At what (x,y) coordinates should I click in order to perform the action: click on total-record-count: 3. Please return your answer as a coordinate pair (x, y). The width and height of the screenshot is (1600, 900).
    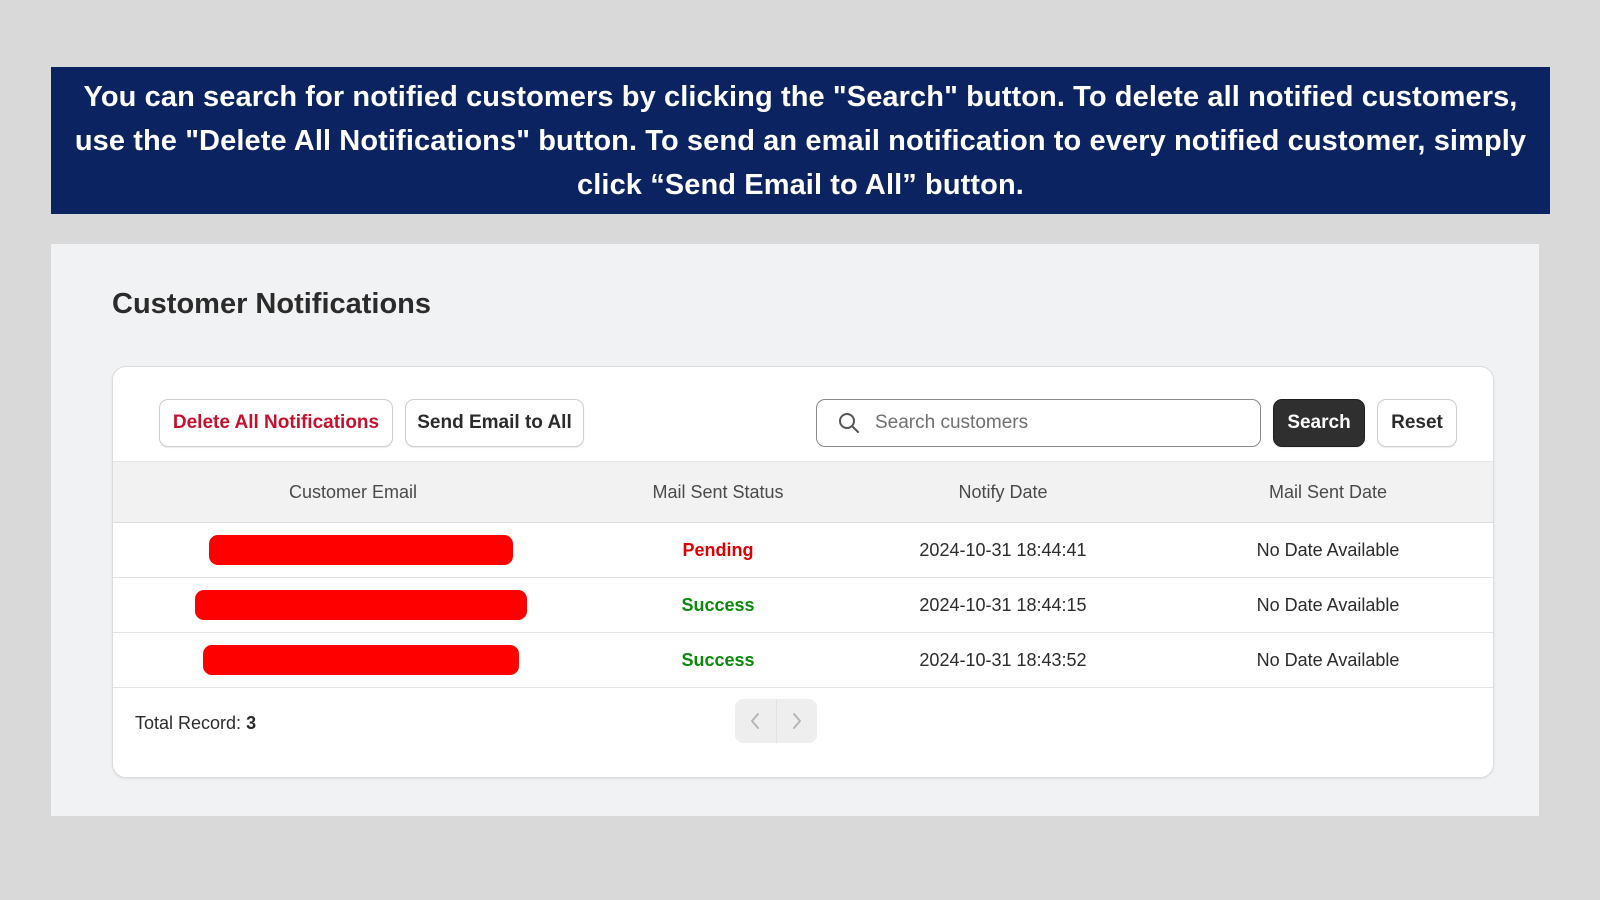
    Looking at the image, I should click on (251, 723).